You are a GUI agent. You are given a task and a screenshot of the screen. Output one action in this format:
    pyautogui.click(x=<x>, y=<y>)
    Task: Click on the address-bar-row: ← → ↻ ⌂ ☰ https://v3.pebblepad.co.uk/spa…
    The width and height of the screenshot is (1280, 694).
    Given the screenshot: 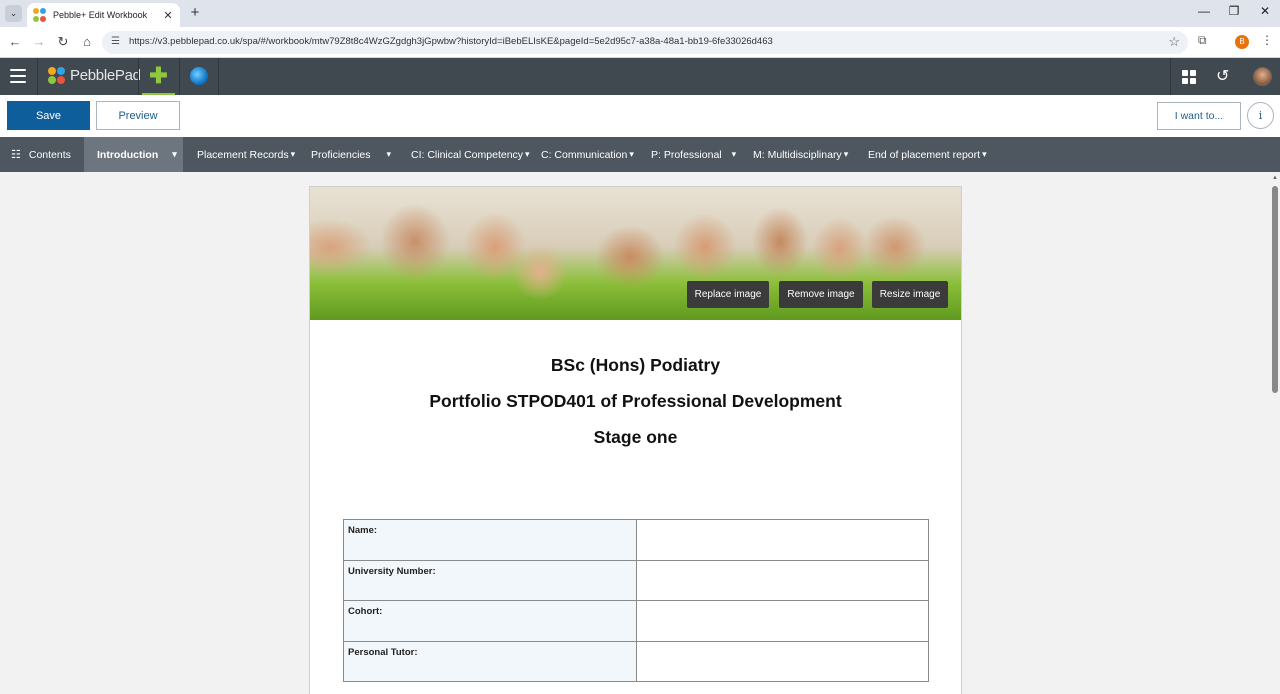 What is the action you would take?
    pyautogui.click(x=640, y=42)
    